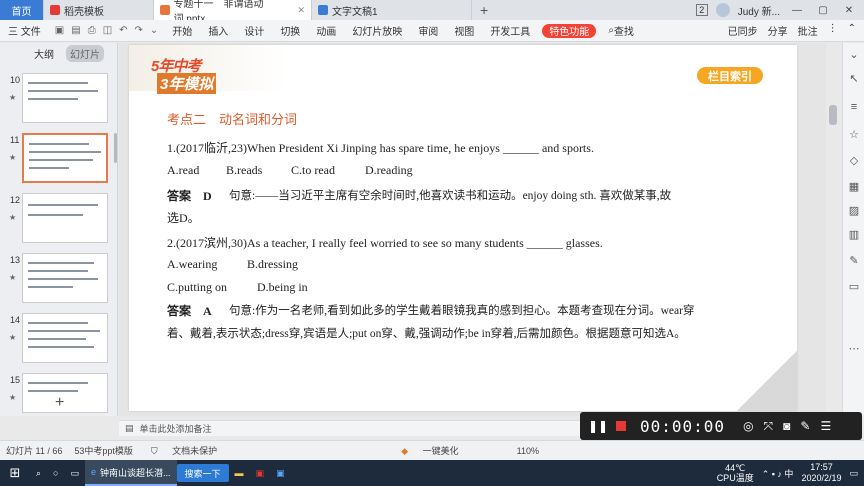 This screenshot has height=486, width=864. Describe the element at coordinates (15, 473) in the screenshot. I see `windows-start-icon: ⊞` at that location.